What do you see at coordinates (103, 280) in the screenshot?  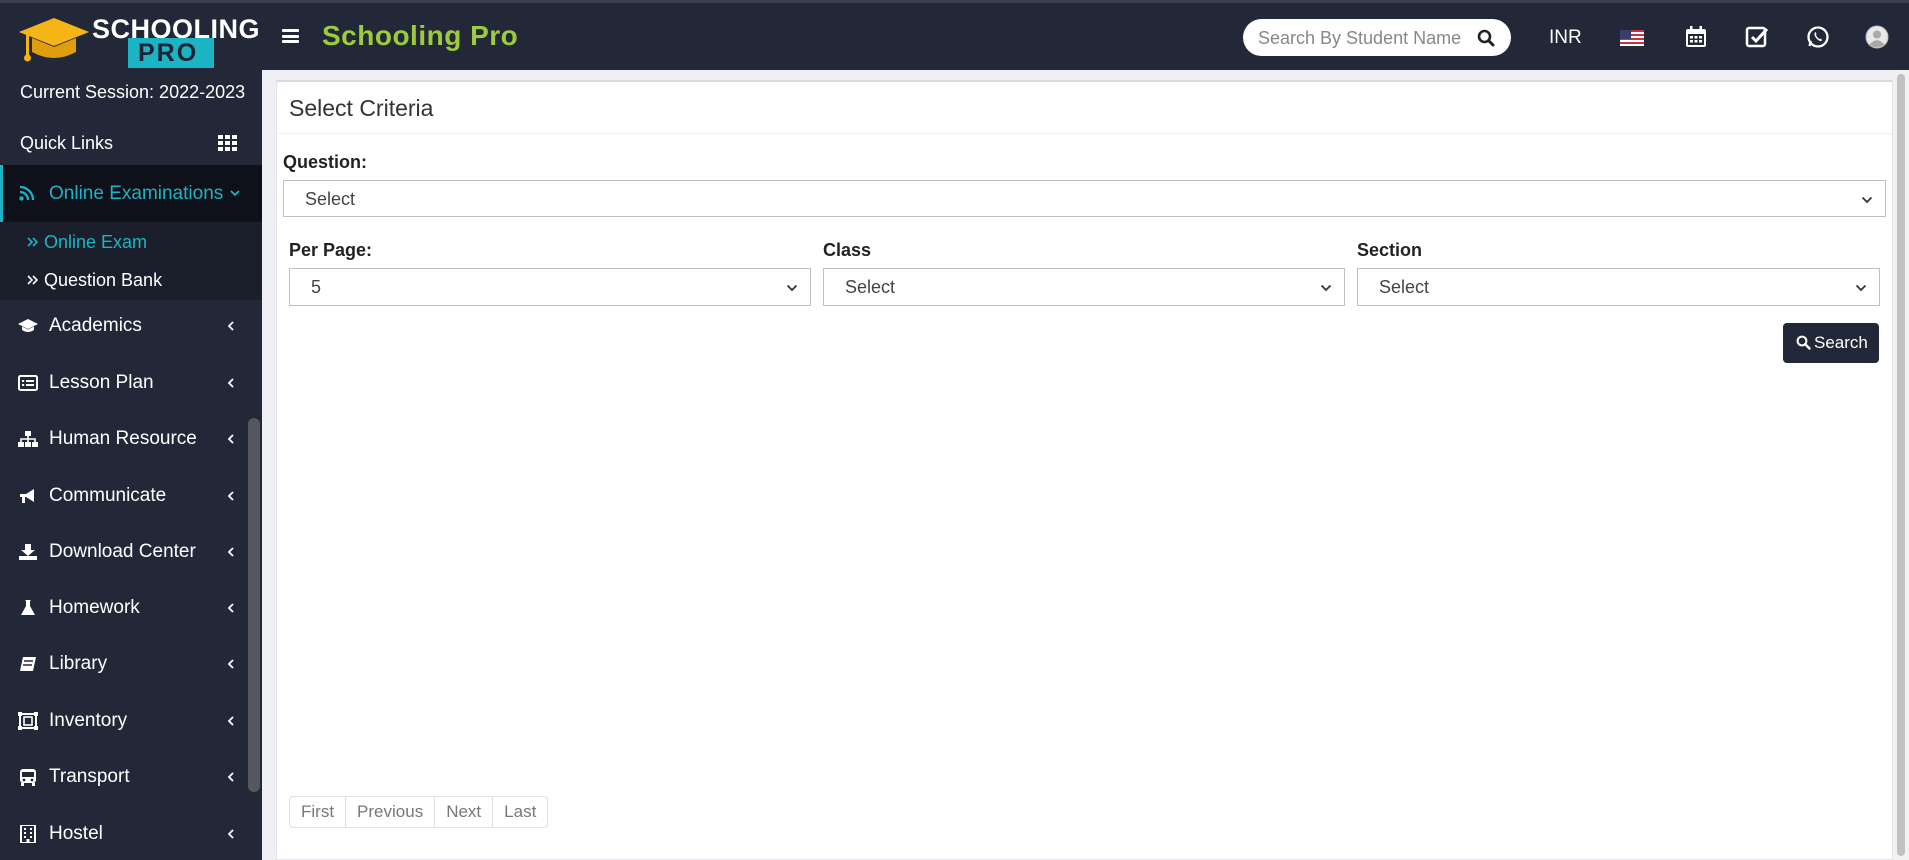 I see `sidebar-subitem-label: Question Bank` at bounding box center [103, 280].